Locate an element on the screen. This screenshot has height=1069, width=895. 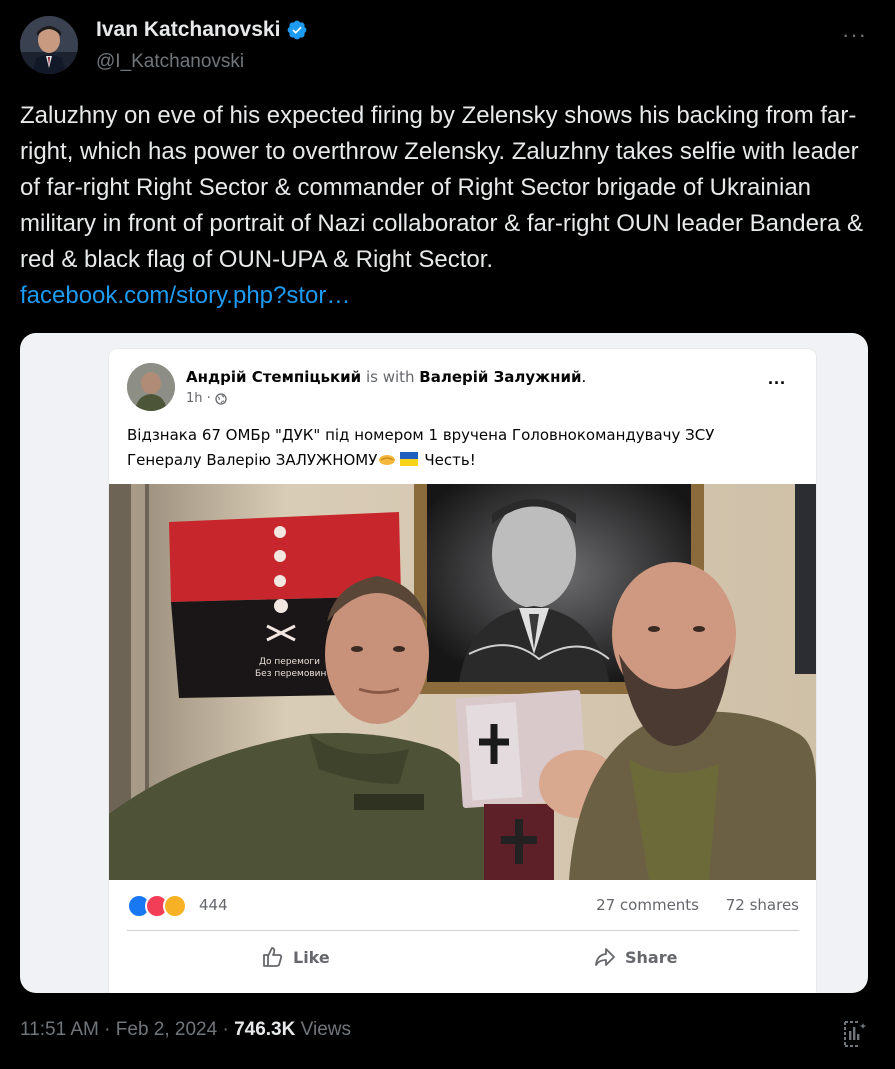
fb-period: . is located at coordinates (584, 377).